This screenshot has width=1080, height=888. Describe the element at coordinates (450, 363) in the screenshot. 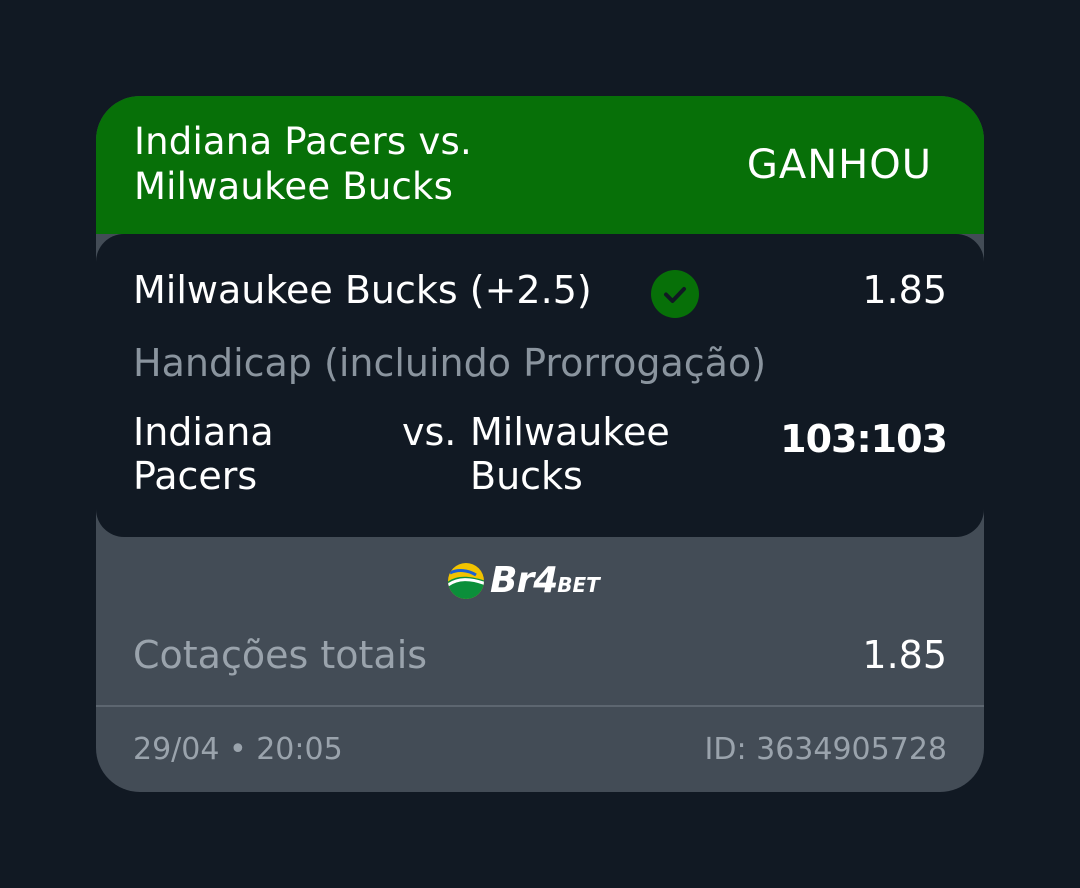

I see `market-name: Handicap (incluindo Prorrogação)` at that location.